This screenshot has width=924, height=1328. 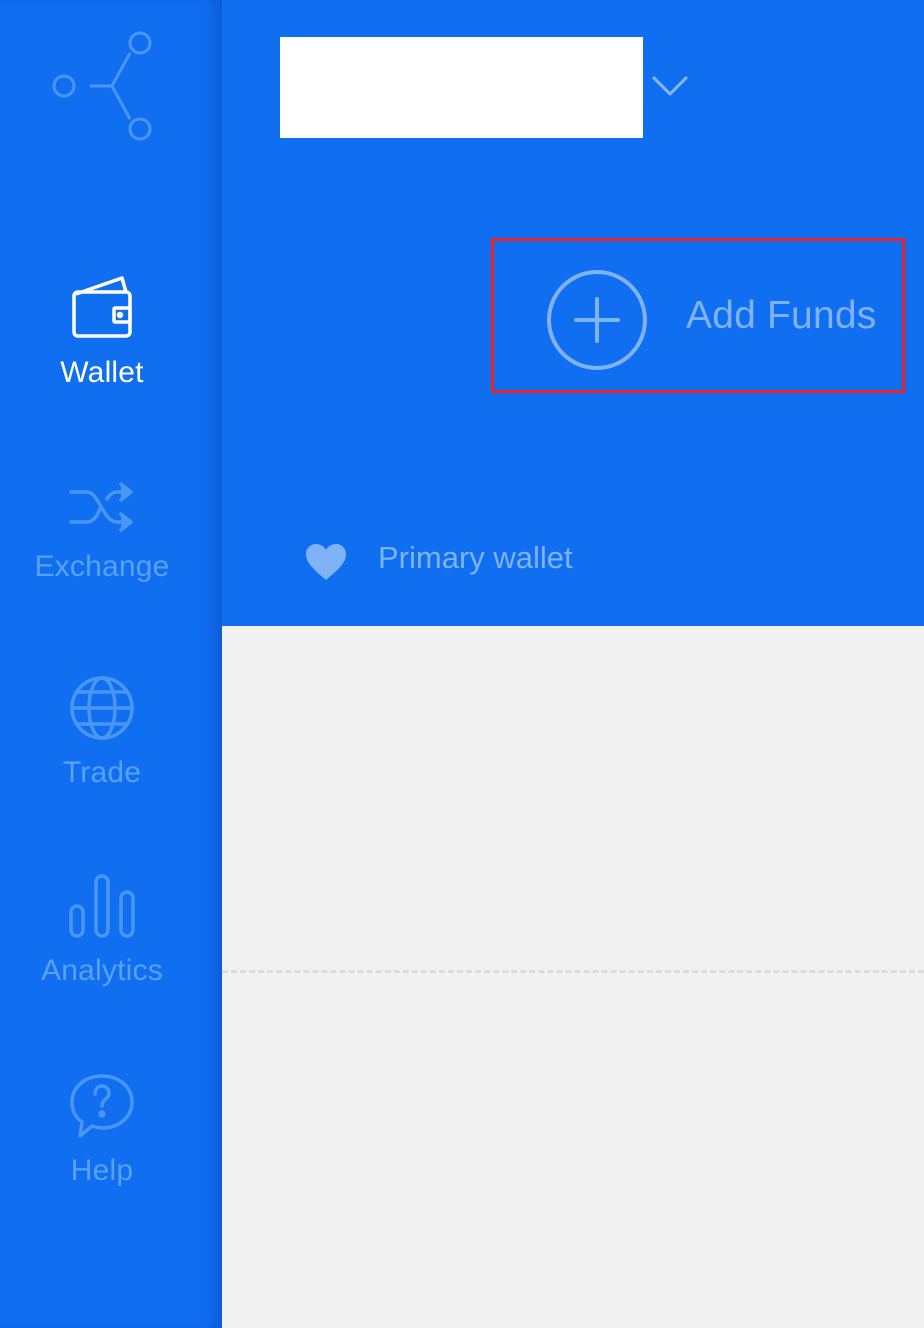 What do you see at coordinates (475, 557) in the screenshot?
I see `primary-wallet-label: Primary wallet` at bounding box center [475, 557].